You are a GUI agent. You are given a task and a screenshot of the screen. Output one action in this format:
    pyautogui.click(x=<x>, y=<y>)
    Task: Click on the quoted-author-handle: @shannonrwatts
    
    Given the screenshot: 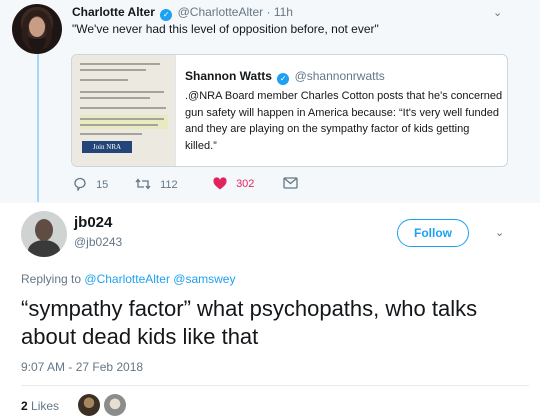 What is the action you would take?
    pyautogui.click(x=340, y=76)
    